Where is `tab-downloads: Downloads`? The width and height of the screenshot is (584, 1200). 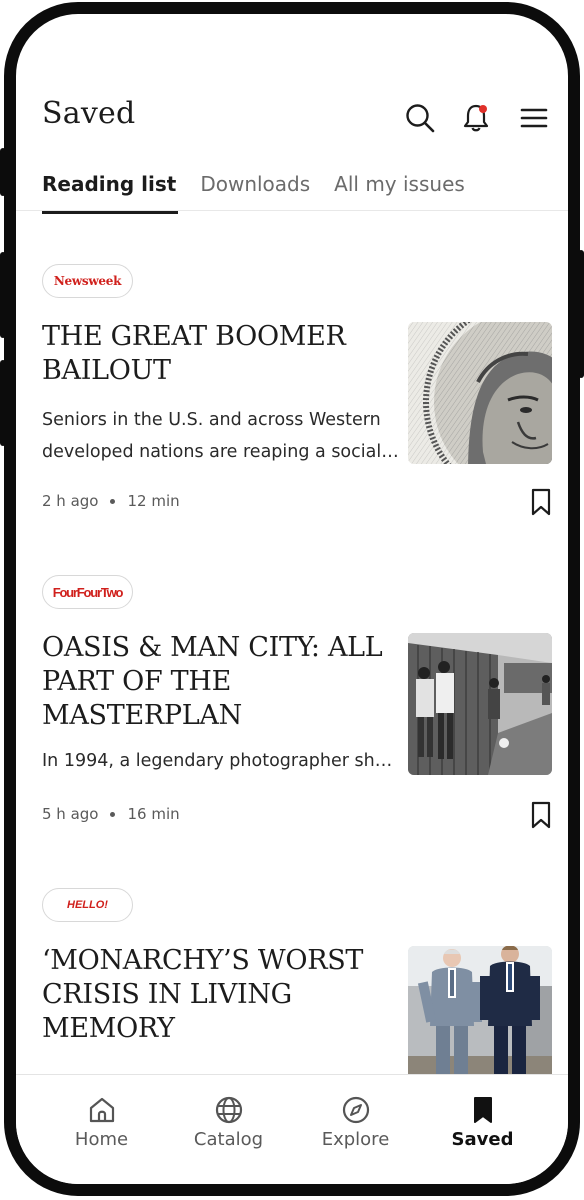 tab-downloads: Downloads is located at coordinates (255, 193).